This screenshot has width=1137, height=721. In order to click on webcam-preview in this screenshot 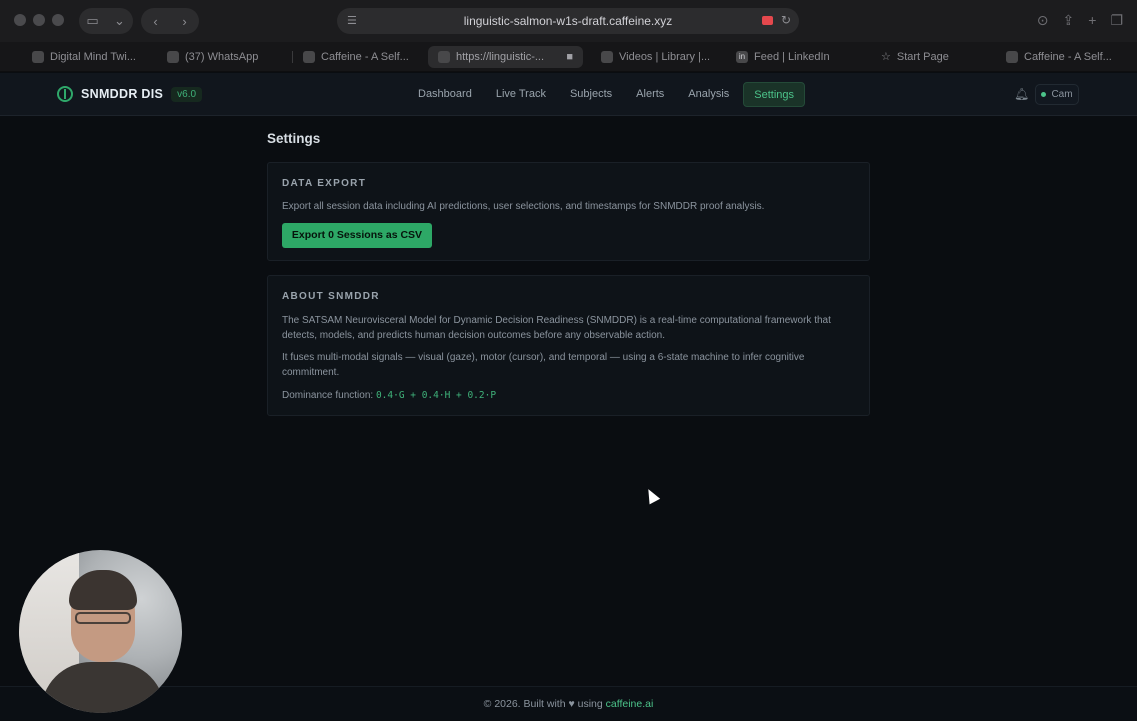, I will do `click(100, 631)`.